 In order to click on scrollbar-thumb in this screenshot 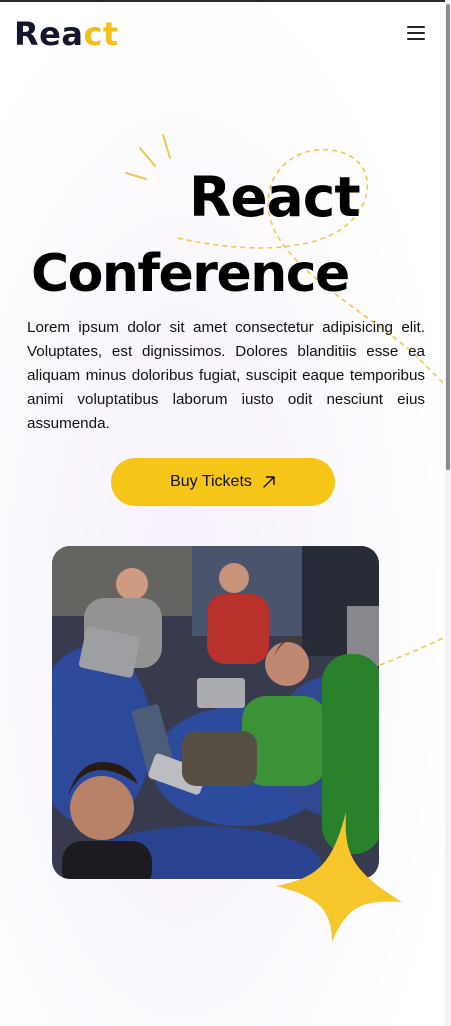, I will do `click(448, 237)`.